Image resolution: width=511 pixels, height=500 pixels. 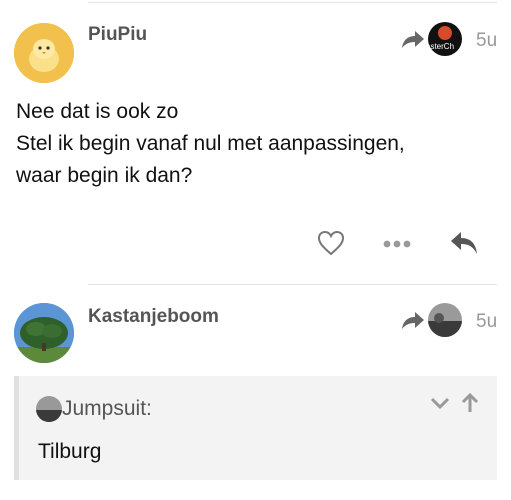 What do you see at coordinates (117, 35) in the screenshot?
I see `post-username: PiuPiu` at bounding box center [117, 35].